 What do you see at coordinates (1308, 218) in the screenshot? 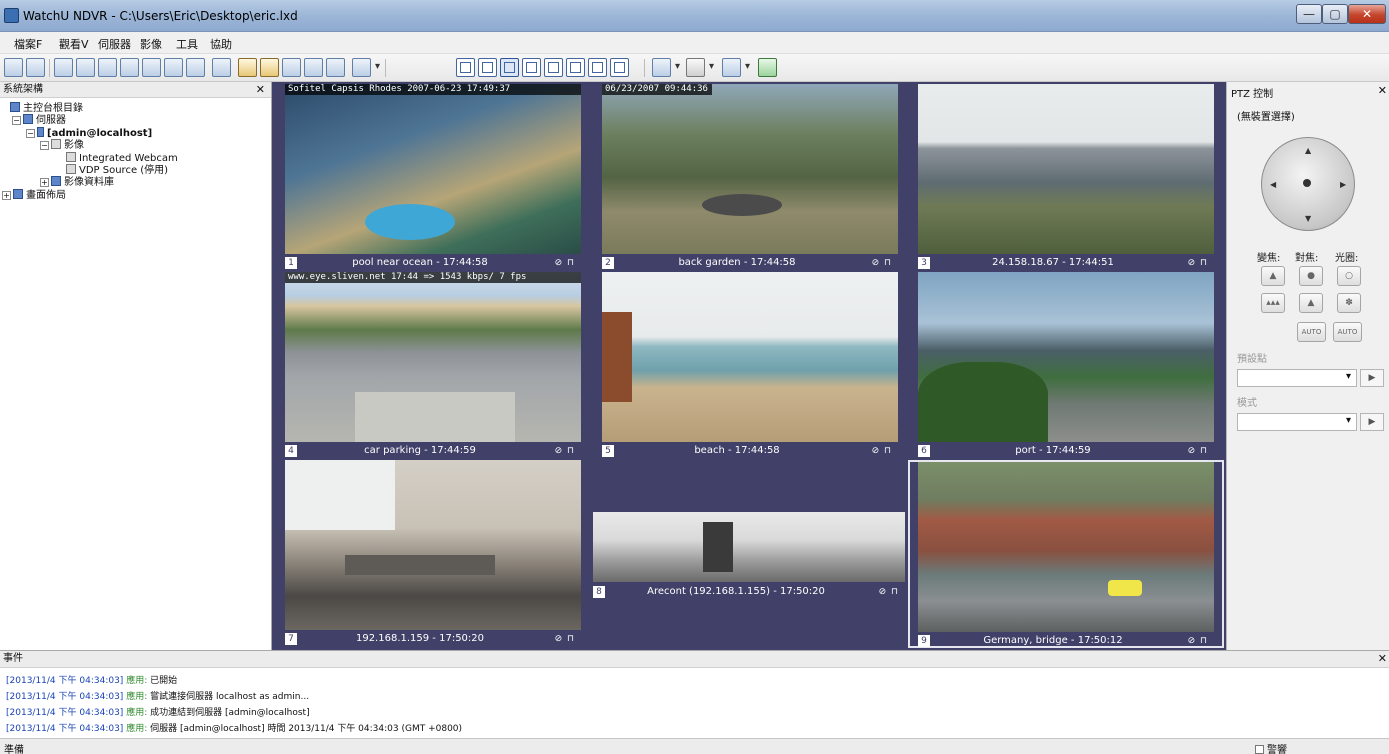
I see `arrow-down-icon: ▼` at bounding box center [1308, 218].